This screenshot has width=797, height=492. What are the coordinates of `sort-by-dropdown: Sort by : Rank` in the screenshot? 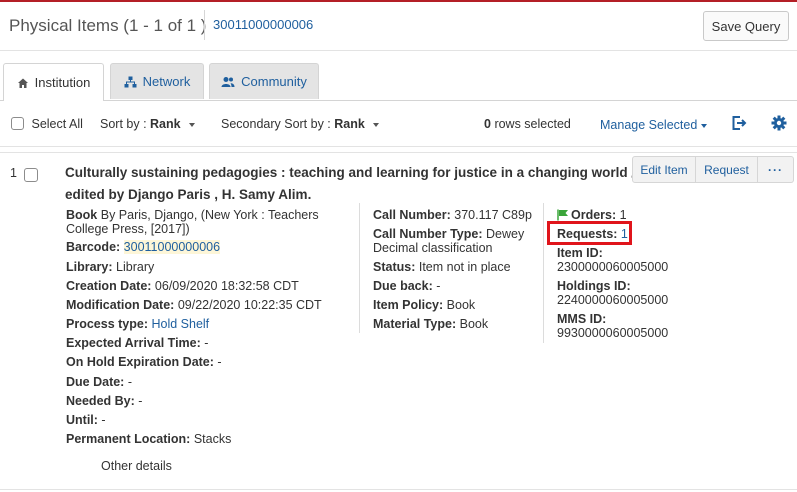 It's located at (147, 124).